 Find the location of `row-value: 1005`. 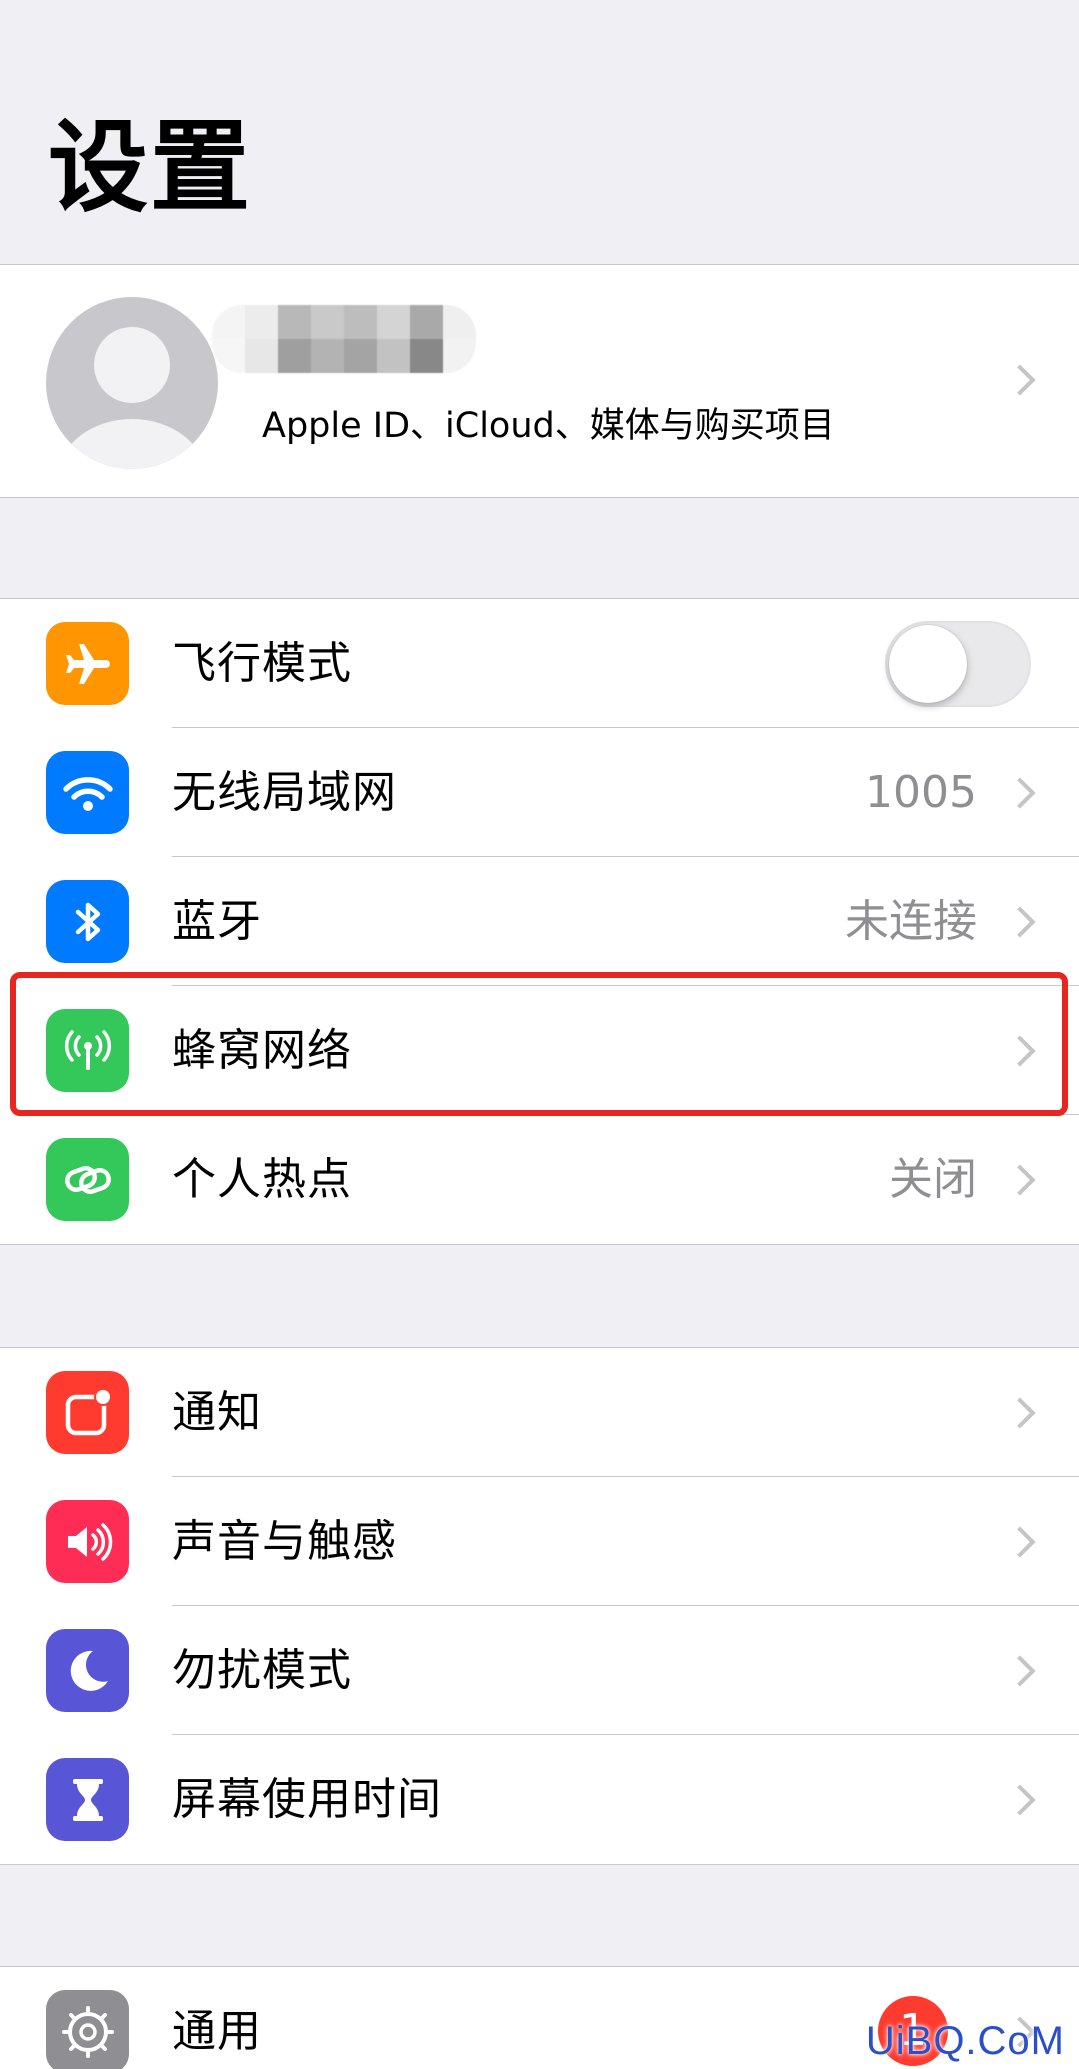

row-value: 1005 is located at coordinates (921, 792).